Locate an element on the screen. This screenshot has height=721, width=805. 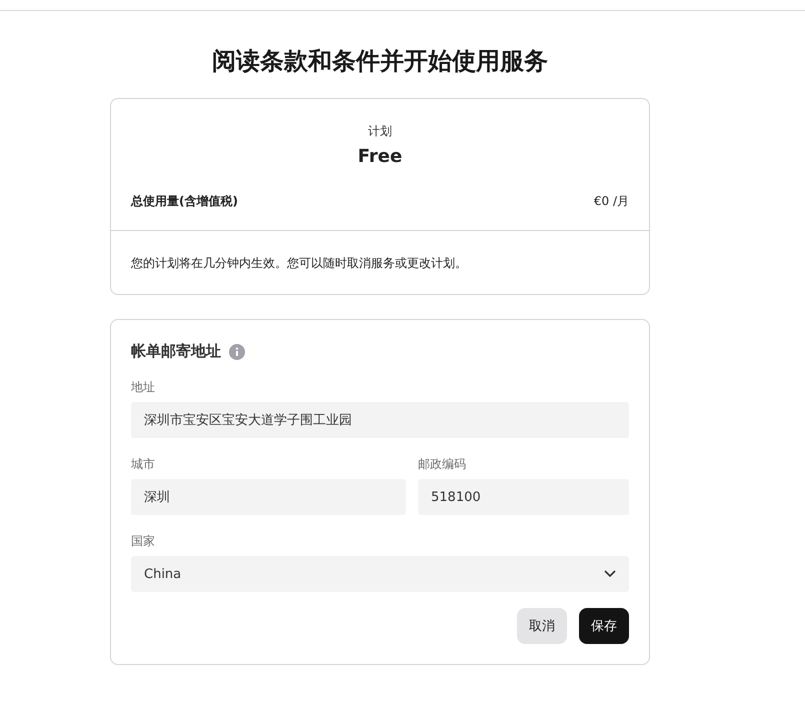
field-label: 城市 is located at coordinates (143, 464).